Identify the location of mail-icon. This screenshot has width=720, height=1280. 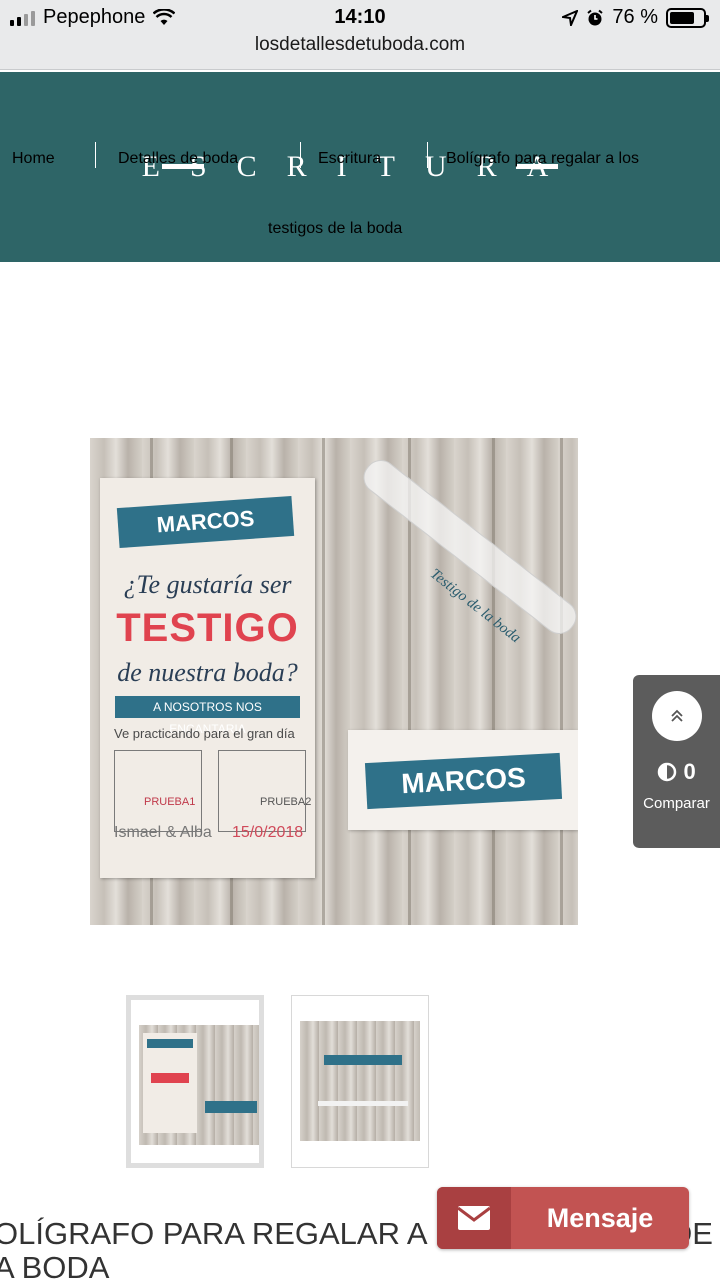
(474, 1218).